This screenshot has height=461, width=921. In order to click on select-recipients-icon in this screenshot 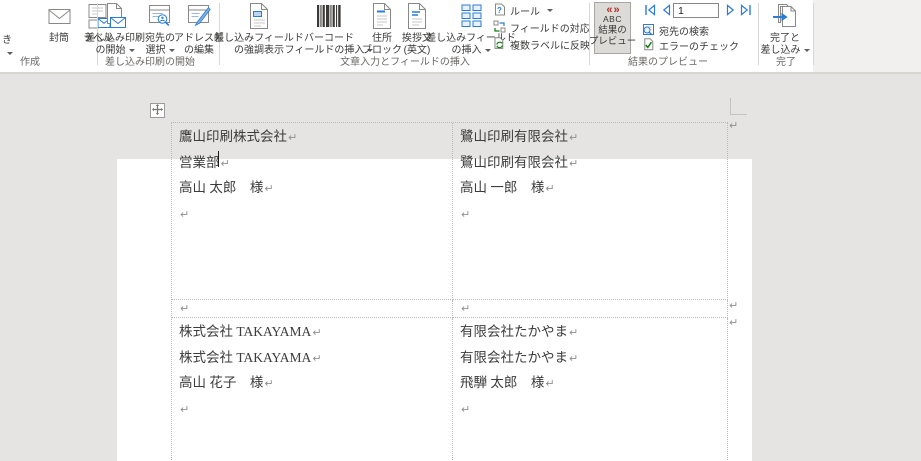, I will do `click(160, 17)`.